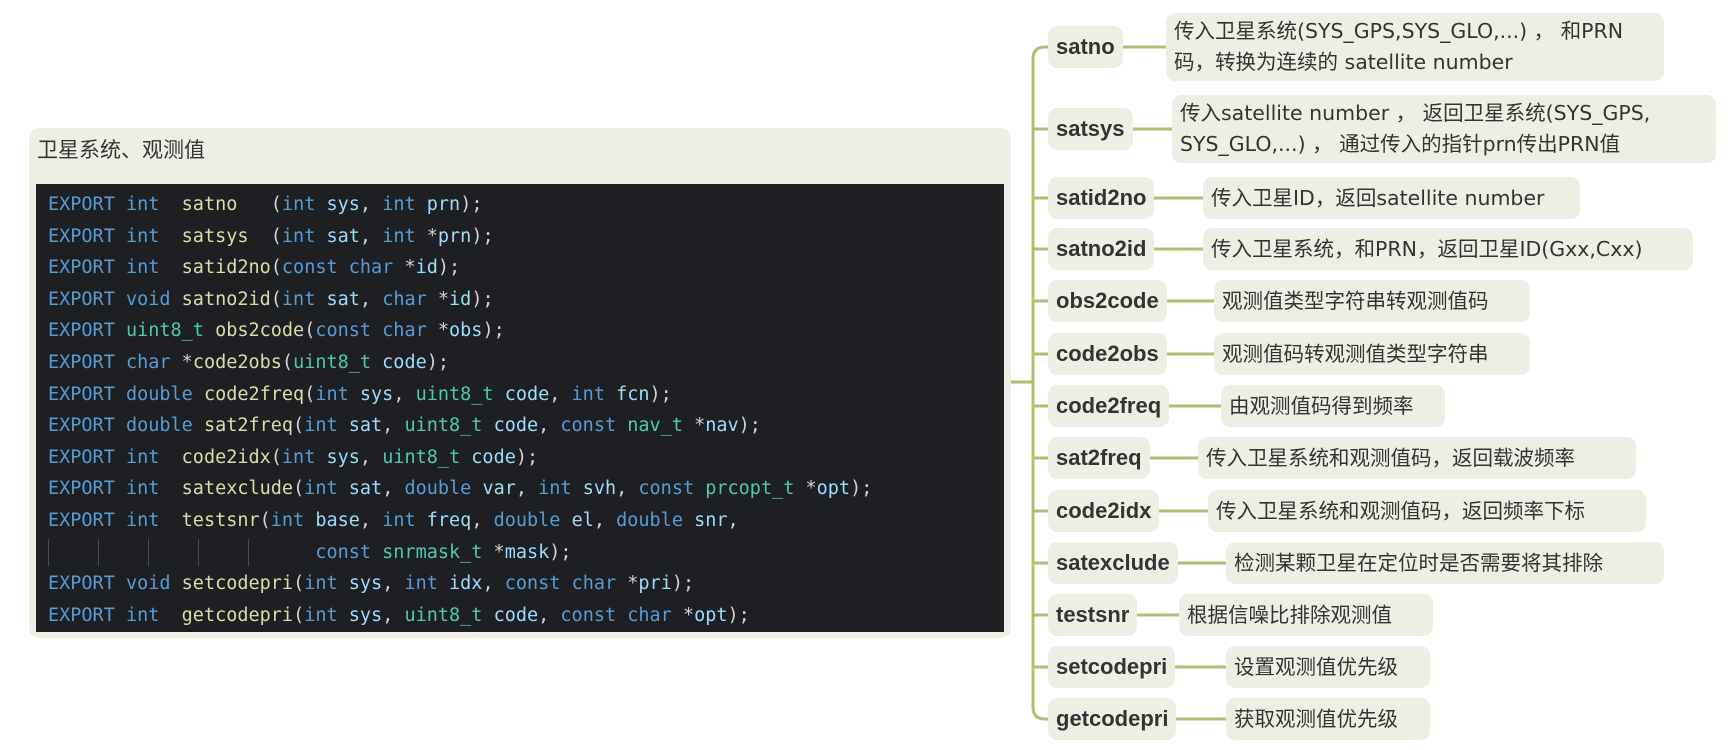  What do you see at coordinates (1333, 406) in the screenshot?
I see `node-desc-code2freq: 由观测值码得到频率` at bounding box center [1333, 406].